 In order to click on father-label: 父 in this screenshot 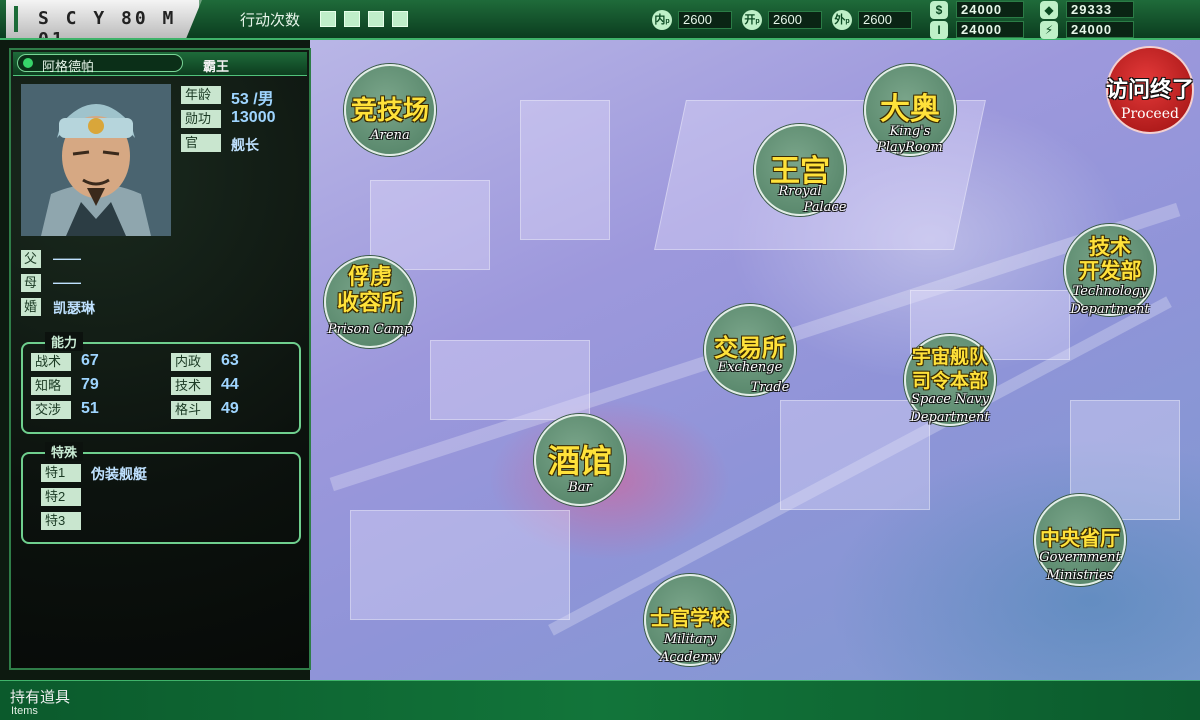, I will do `click(31, 259)`.